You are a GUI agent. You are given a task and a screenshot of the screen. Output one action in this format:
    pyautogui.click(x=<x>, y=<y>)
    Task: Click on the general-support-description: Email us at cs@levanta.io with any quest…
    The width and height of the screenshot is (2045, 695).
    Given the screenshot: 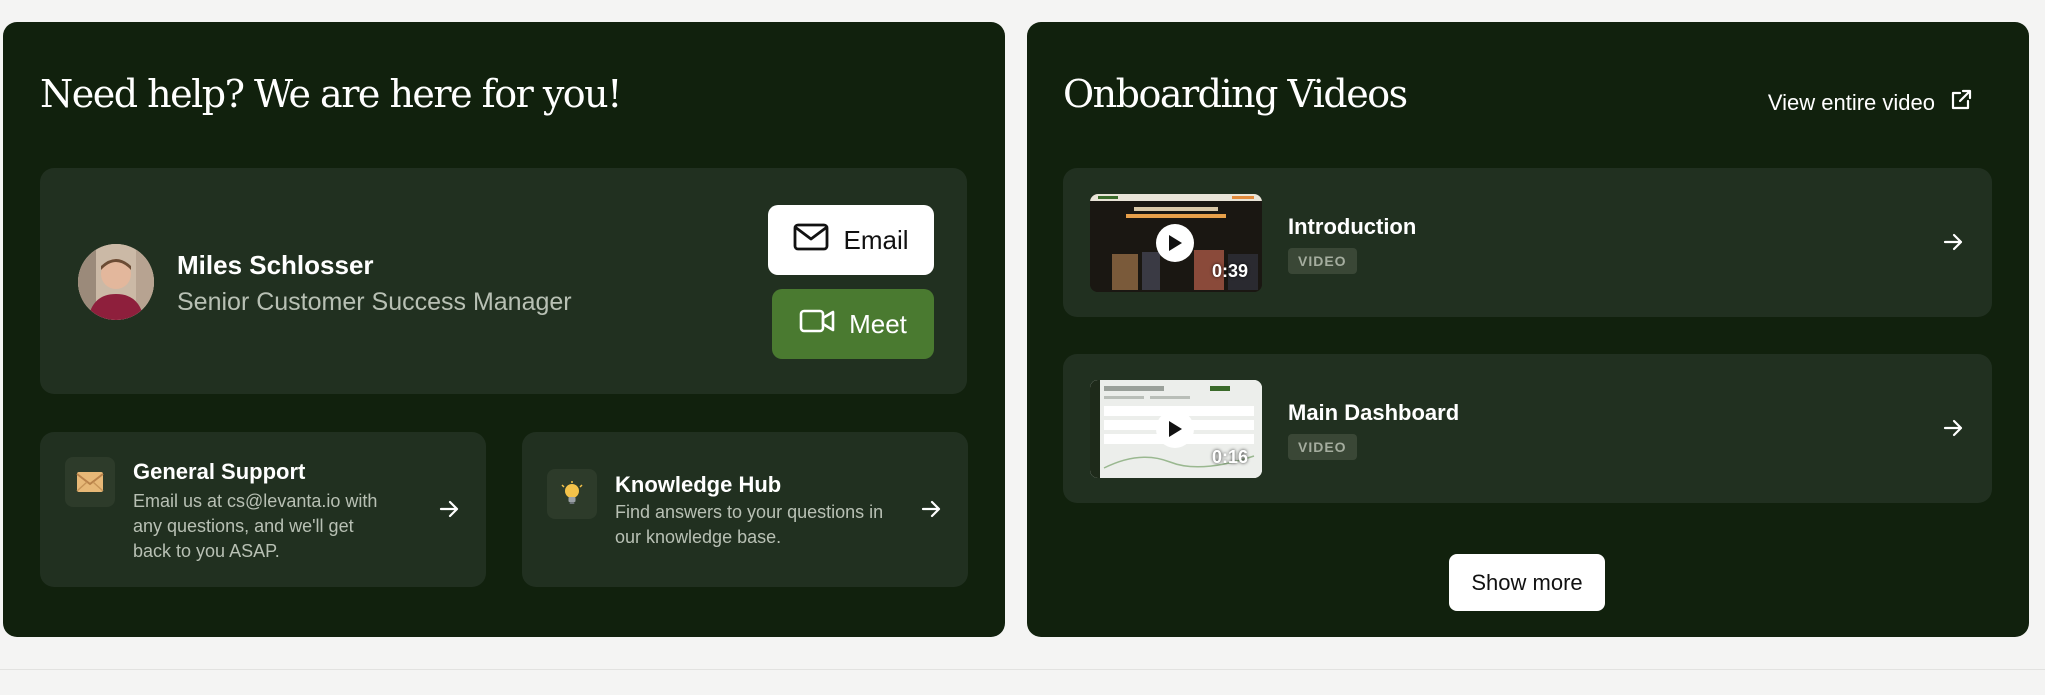 What is the action you would take?
    pyautogui.click(x=255, y=526)
    